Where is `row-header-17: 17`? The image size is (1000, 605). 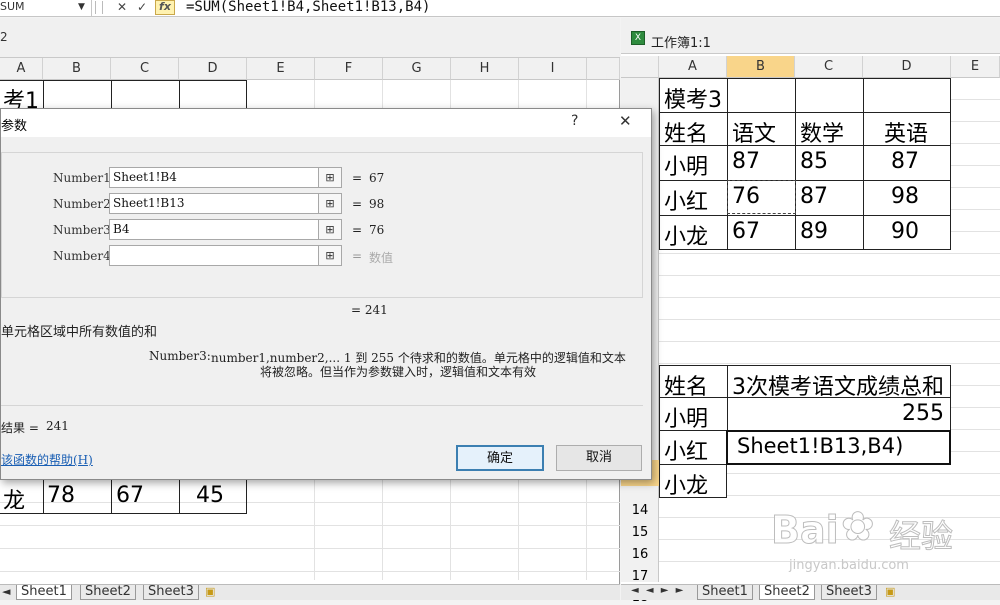
row-header-17: 17 is located at coordinates (640, 576).